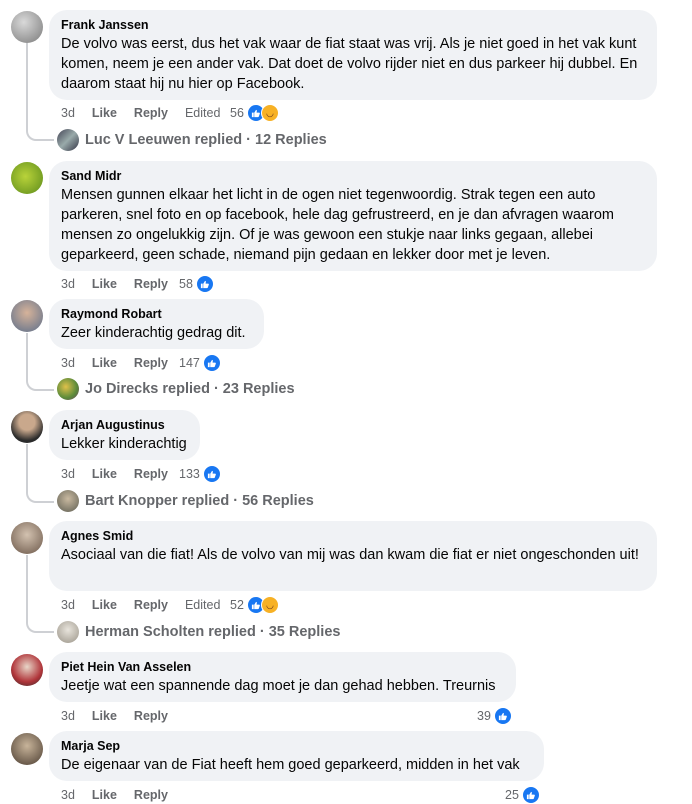 The width and height of the screenshot is (692, 804). What do you see at coordinates (353, 536) in the screenshot?
I see `comment-author: Agnes Smid` at bounding box center [353, 536].